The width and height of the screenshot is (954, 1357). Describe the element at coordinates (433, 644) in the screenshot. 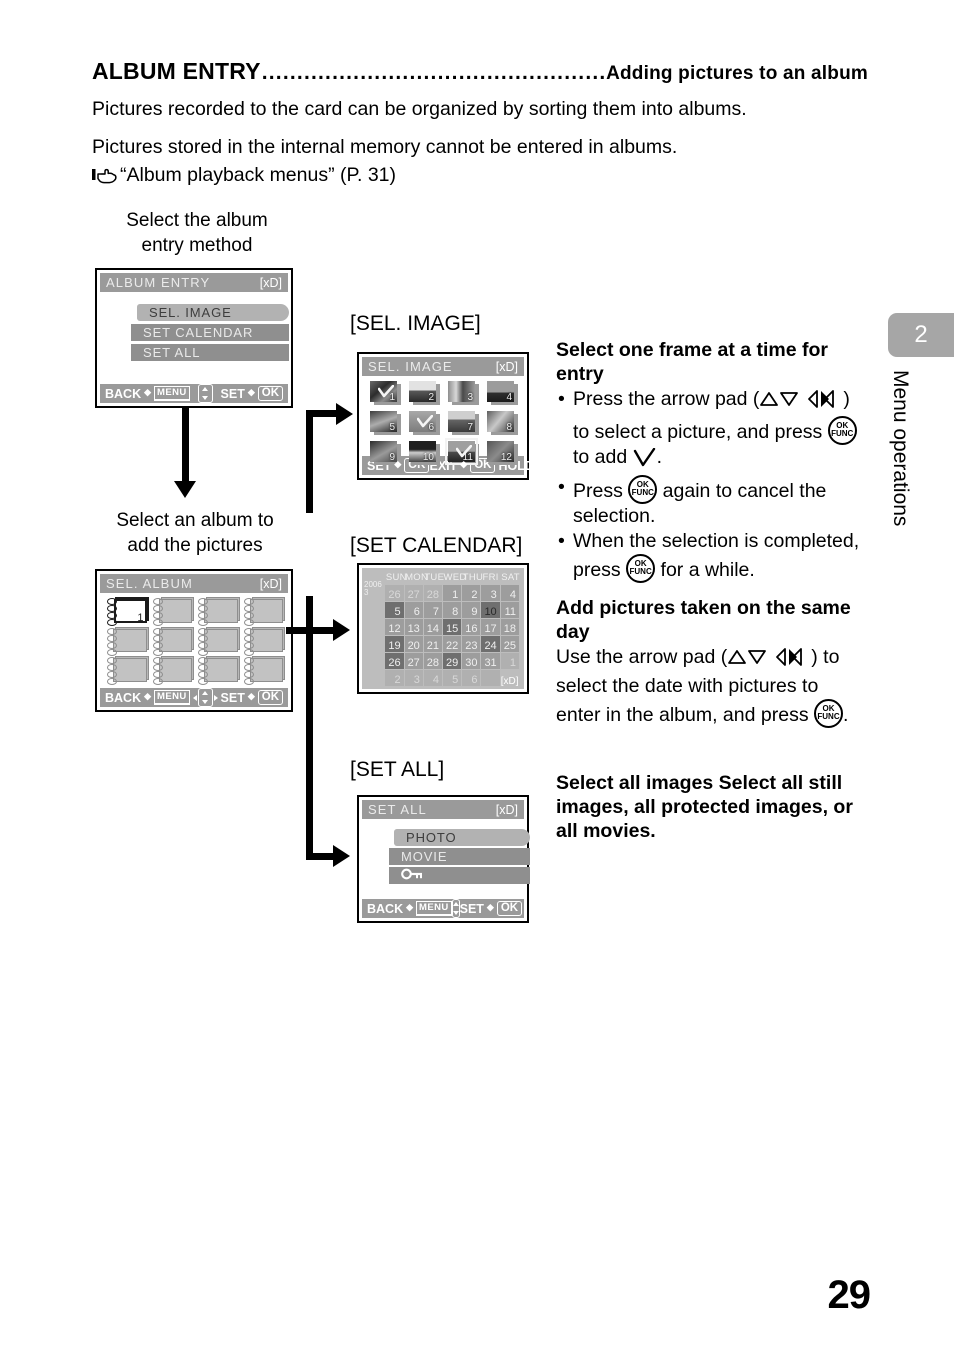

I see `calendar-day-cell: 21` at that location.